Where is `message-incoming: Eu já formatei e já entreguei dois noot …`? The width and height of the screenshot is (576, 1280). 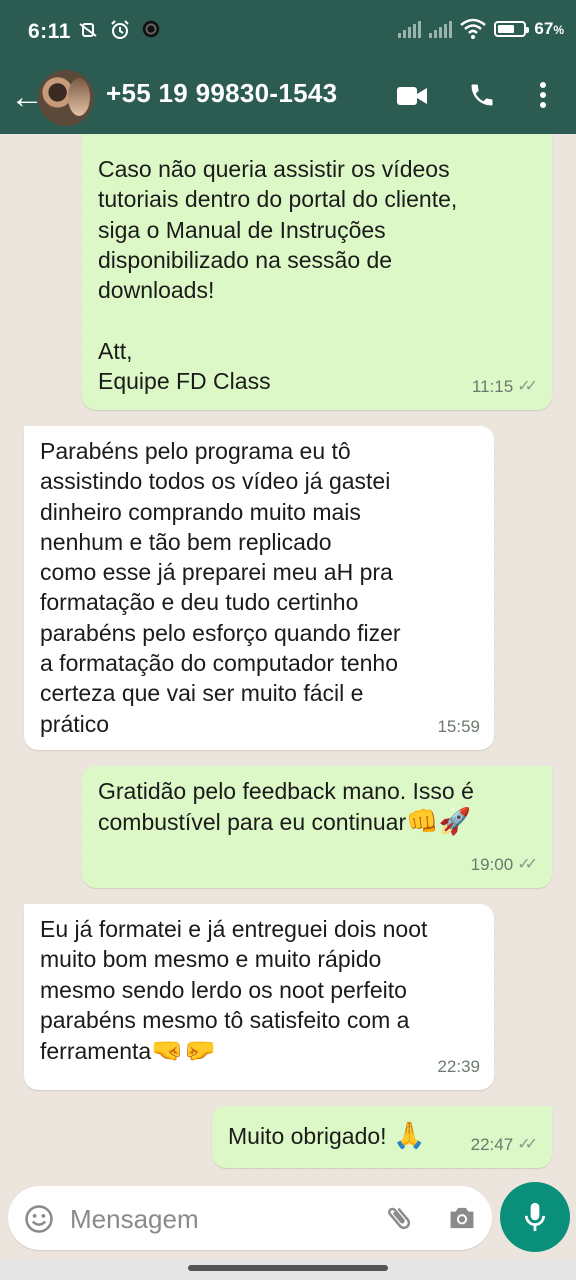
message-incoming: Eu já formatei e já entreguei dois noot … is located at coordinates (259, 997).